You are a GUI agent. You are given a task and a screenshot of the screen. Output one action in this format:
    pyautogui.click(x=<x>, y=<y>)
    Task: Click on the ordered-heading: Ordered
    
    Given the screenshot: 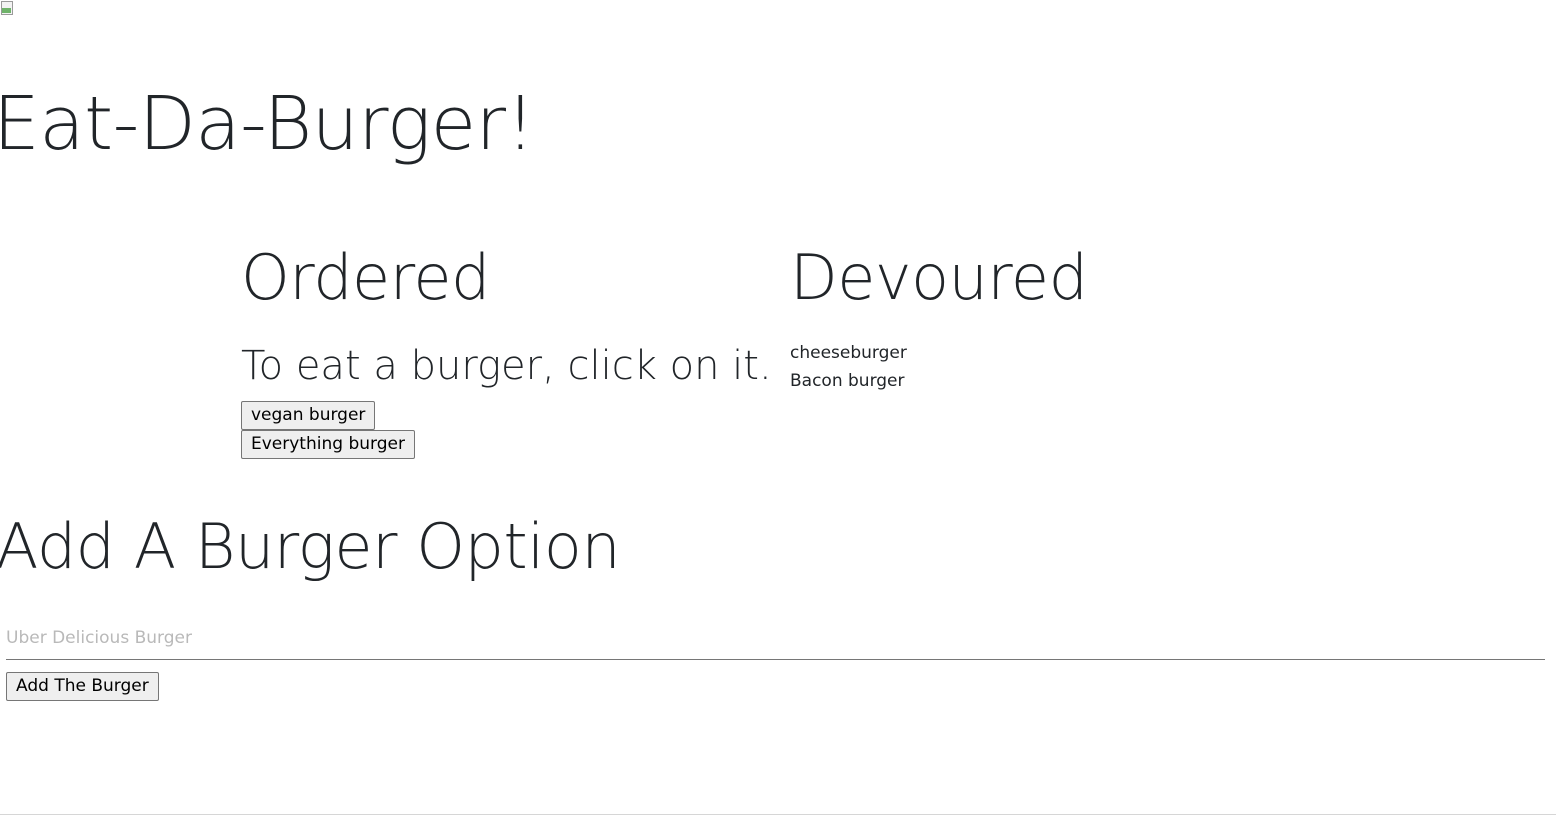 What is the action you would take?
    pyautogui.click(x=365, y=277)
    